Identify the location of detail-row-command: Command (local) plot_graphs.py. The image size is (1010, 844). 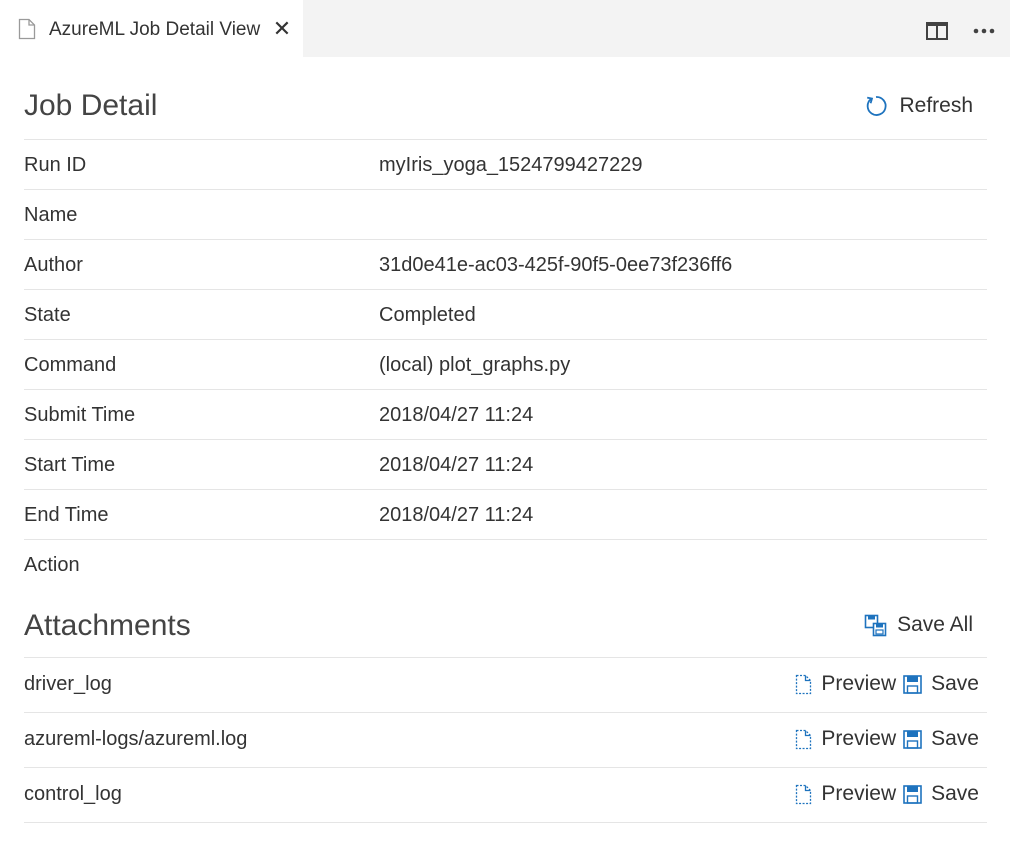
(505, 365).